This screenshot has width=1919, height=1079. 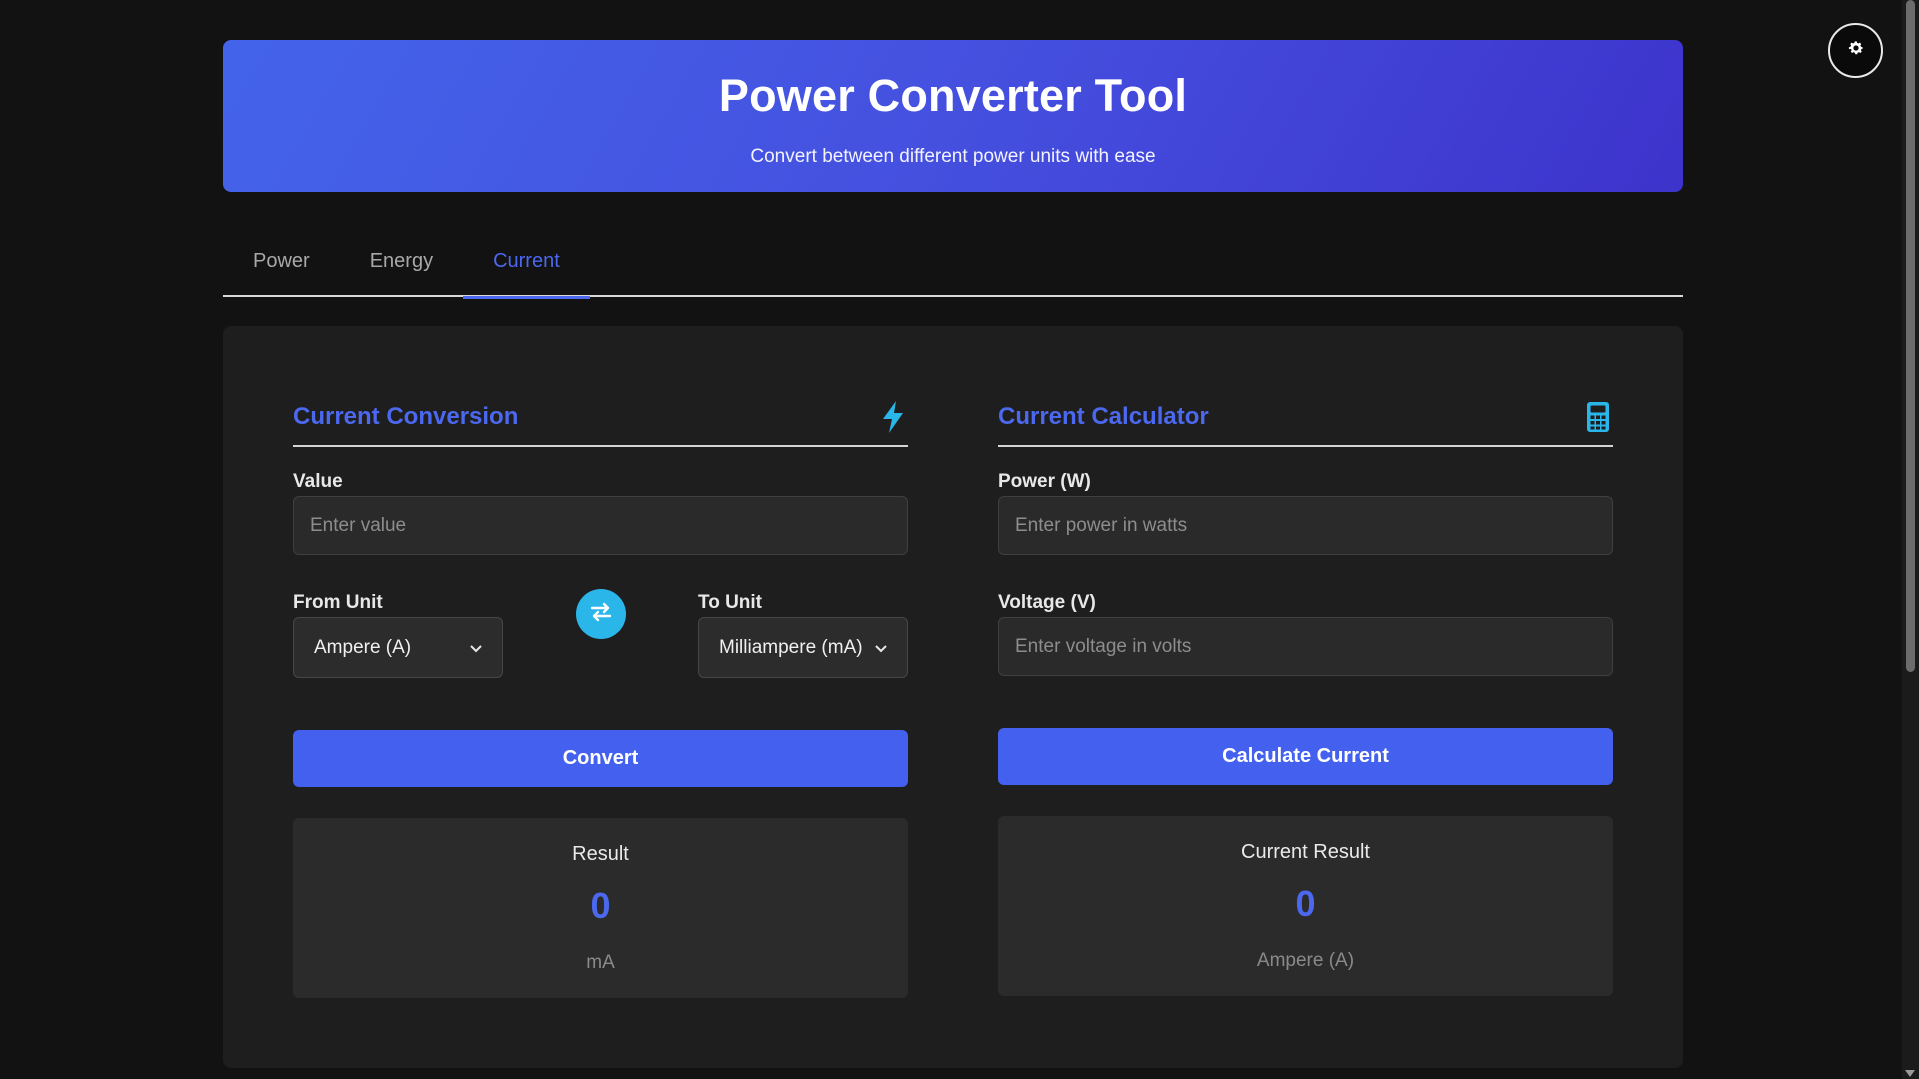 I want to click on swap-arrows-icon, so click(x=601, y=614).